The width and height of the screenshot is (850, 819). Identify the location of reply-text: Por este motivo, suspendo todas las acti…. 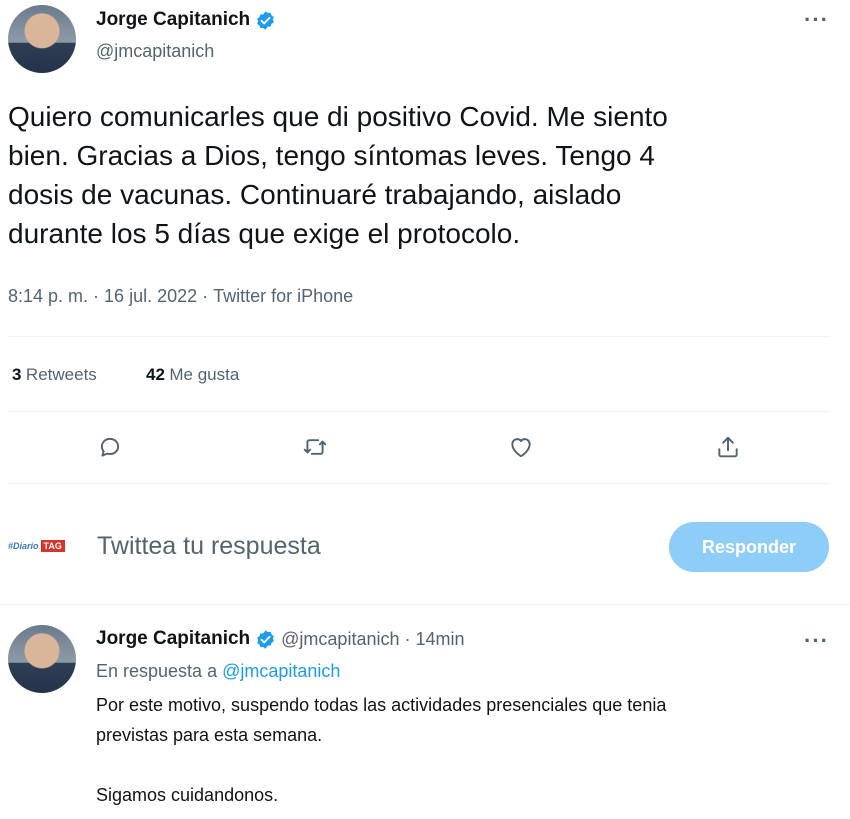
(466, 750).